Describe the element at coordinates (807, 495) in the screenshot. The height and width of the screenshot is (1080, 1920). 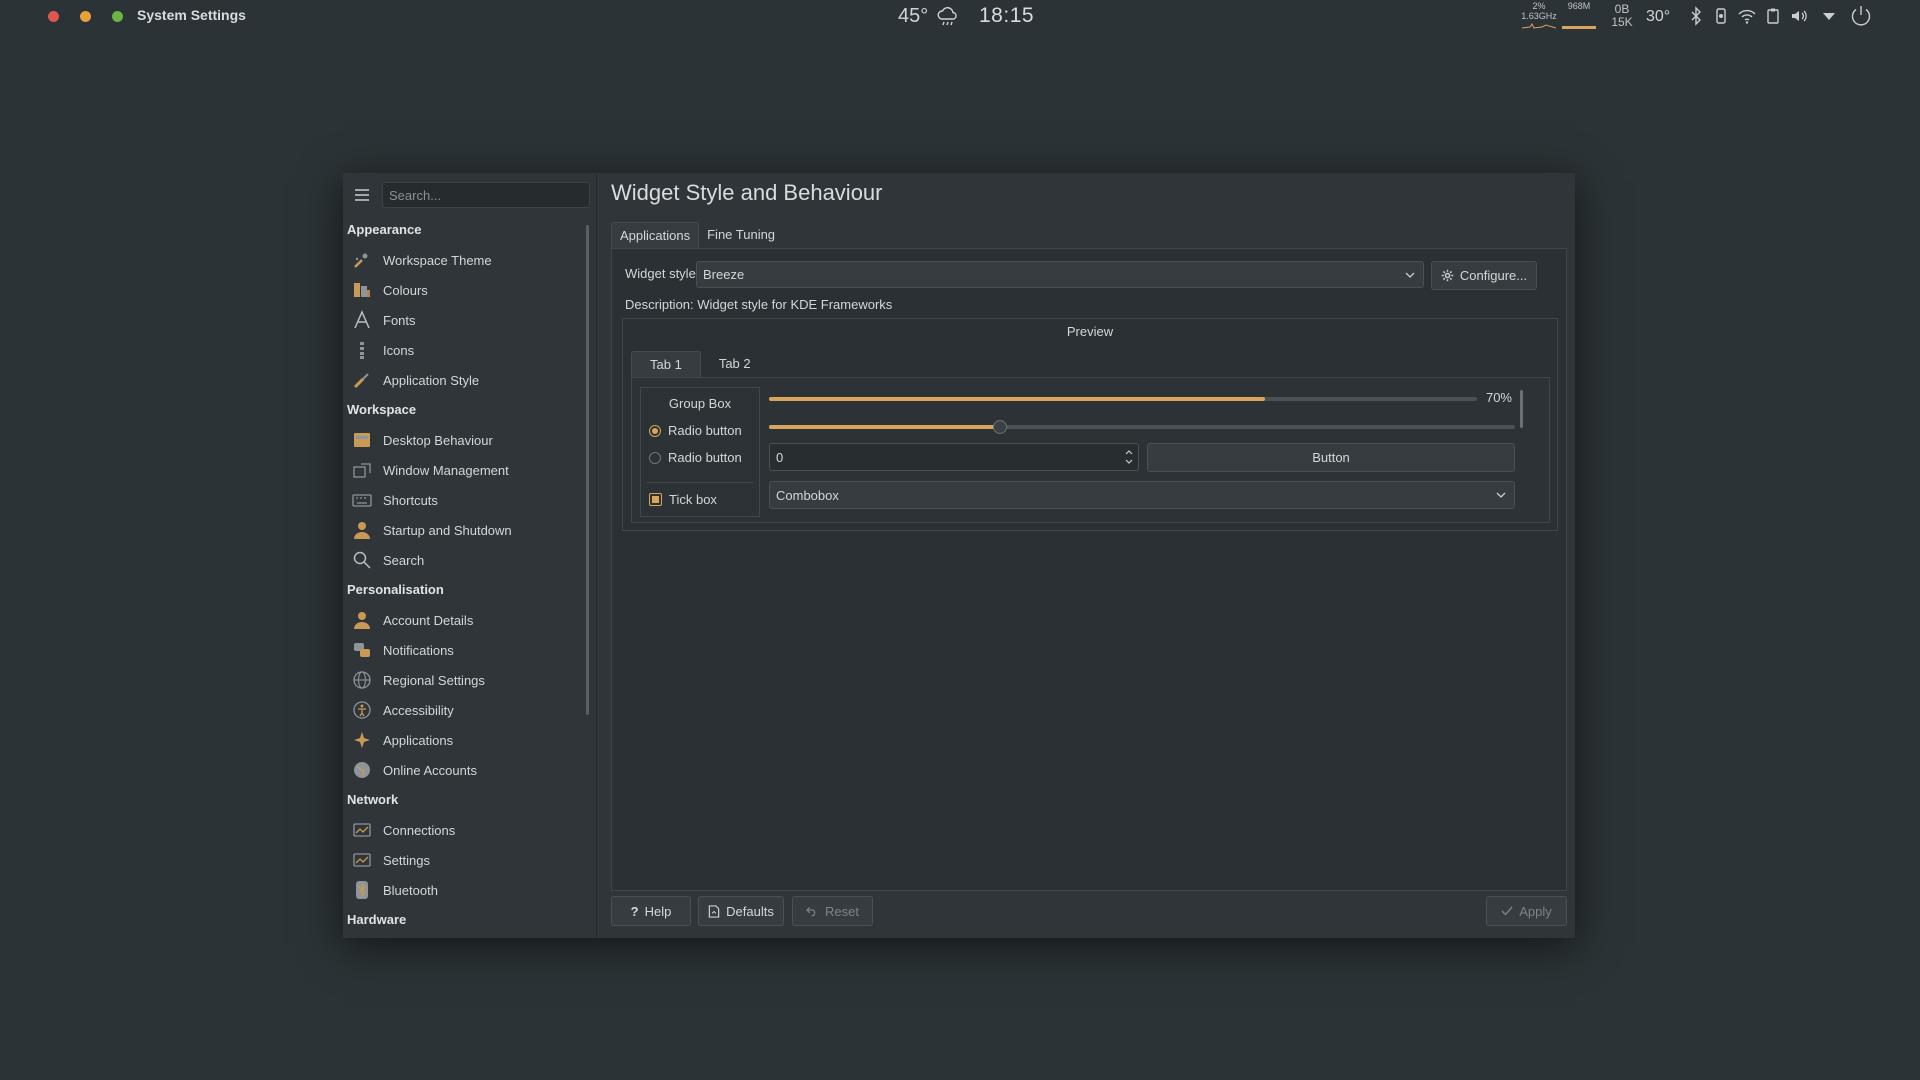
I see `combobox-value: Combobox` at that location.